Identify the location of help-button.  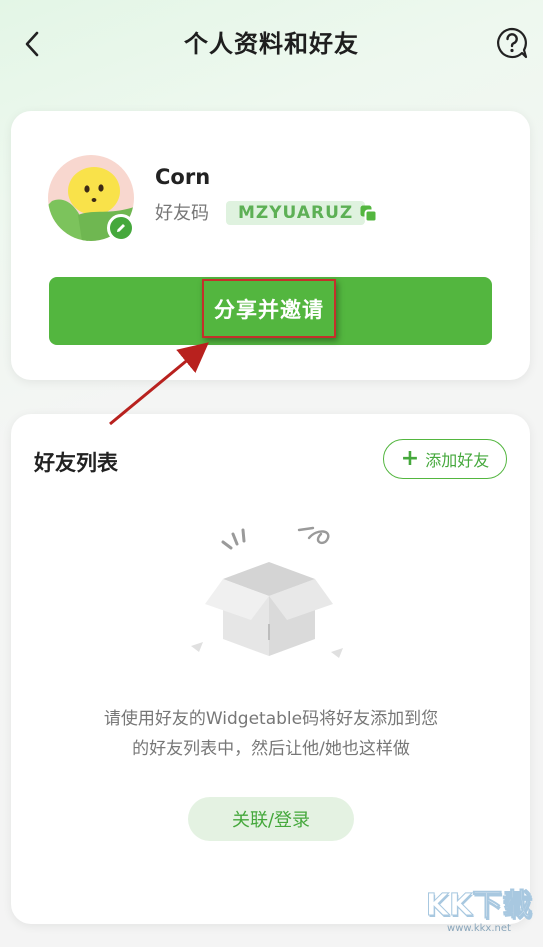
(512, 43).